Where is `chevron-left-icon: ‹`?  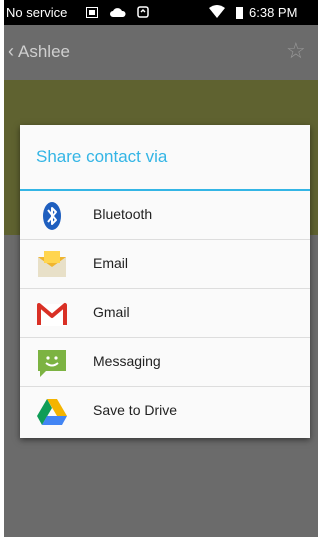 chevron-left-icon: ‹ is located at coordinates (11, 51).